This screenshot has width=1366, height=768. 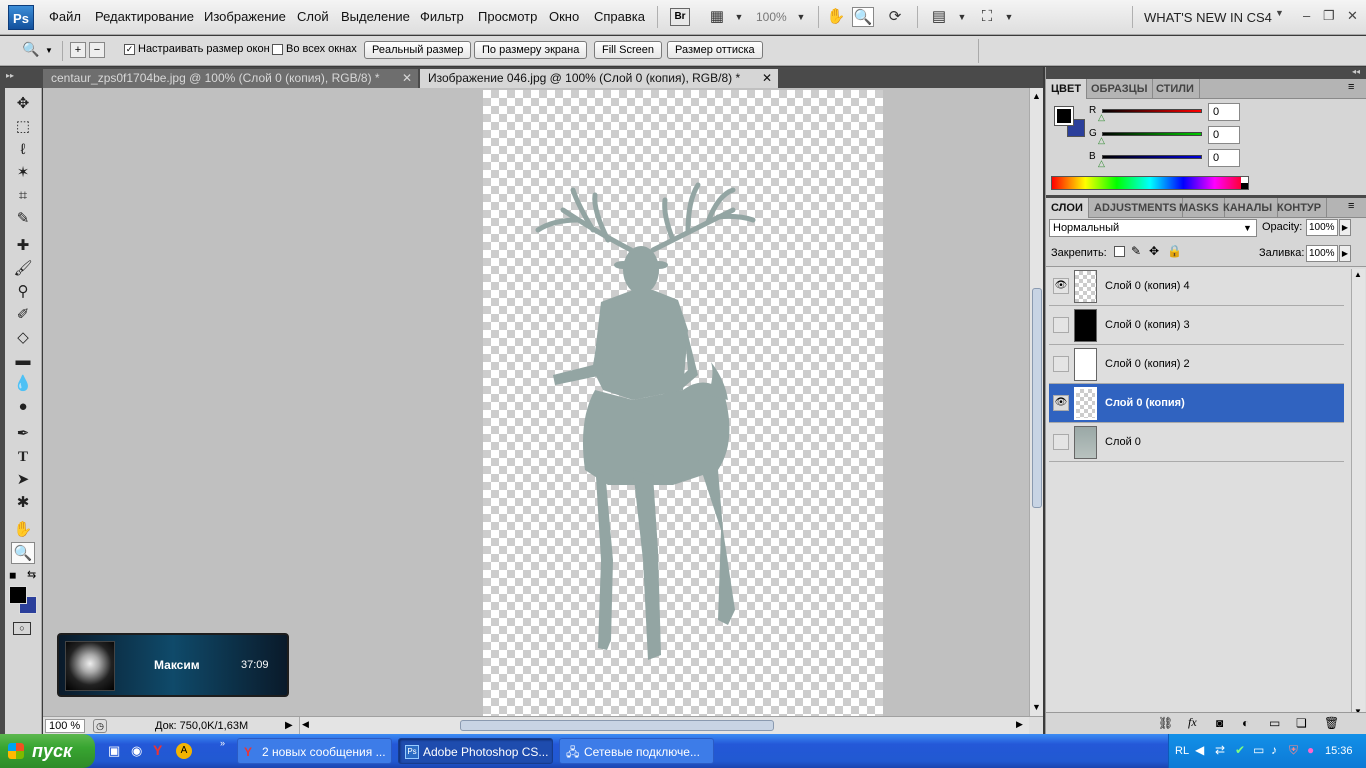 I want to click on blend-mode-select: Нормальный ▼, so click(x=1153, y=228).